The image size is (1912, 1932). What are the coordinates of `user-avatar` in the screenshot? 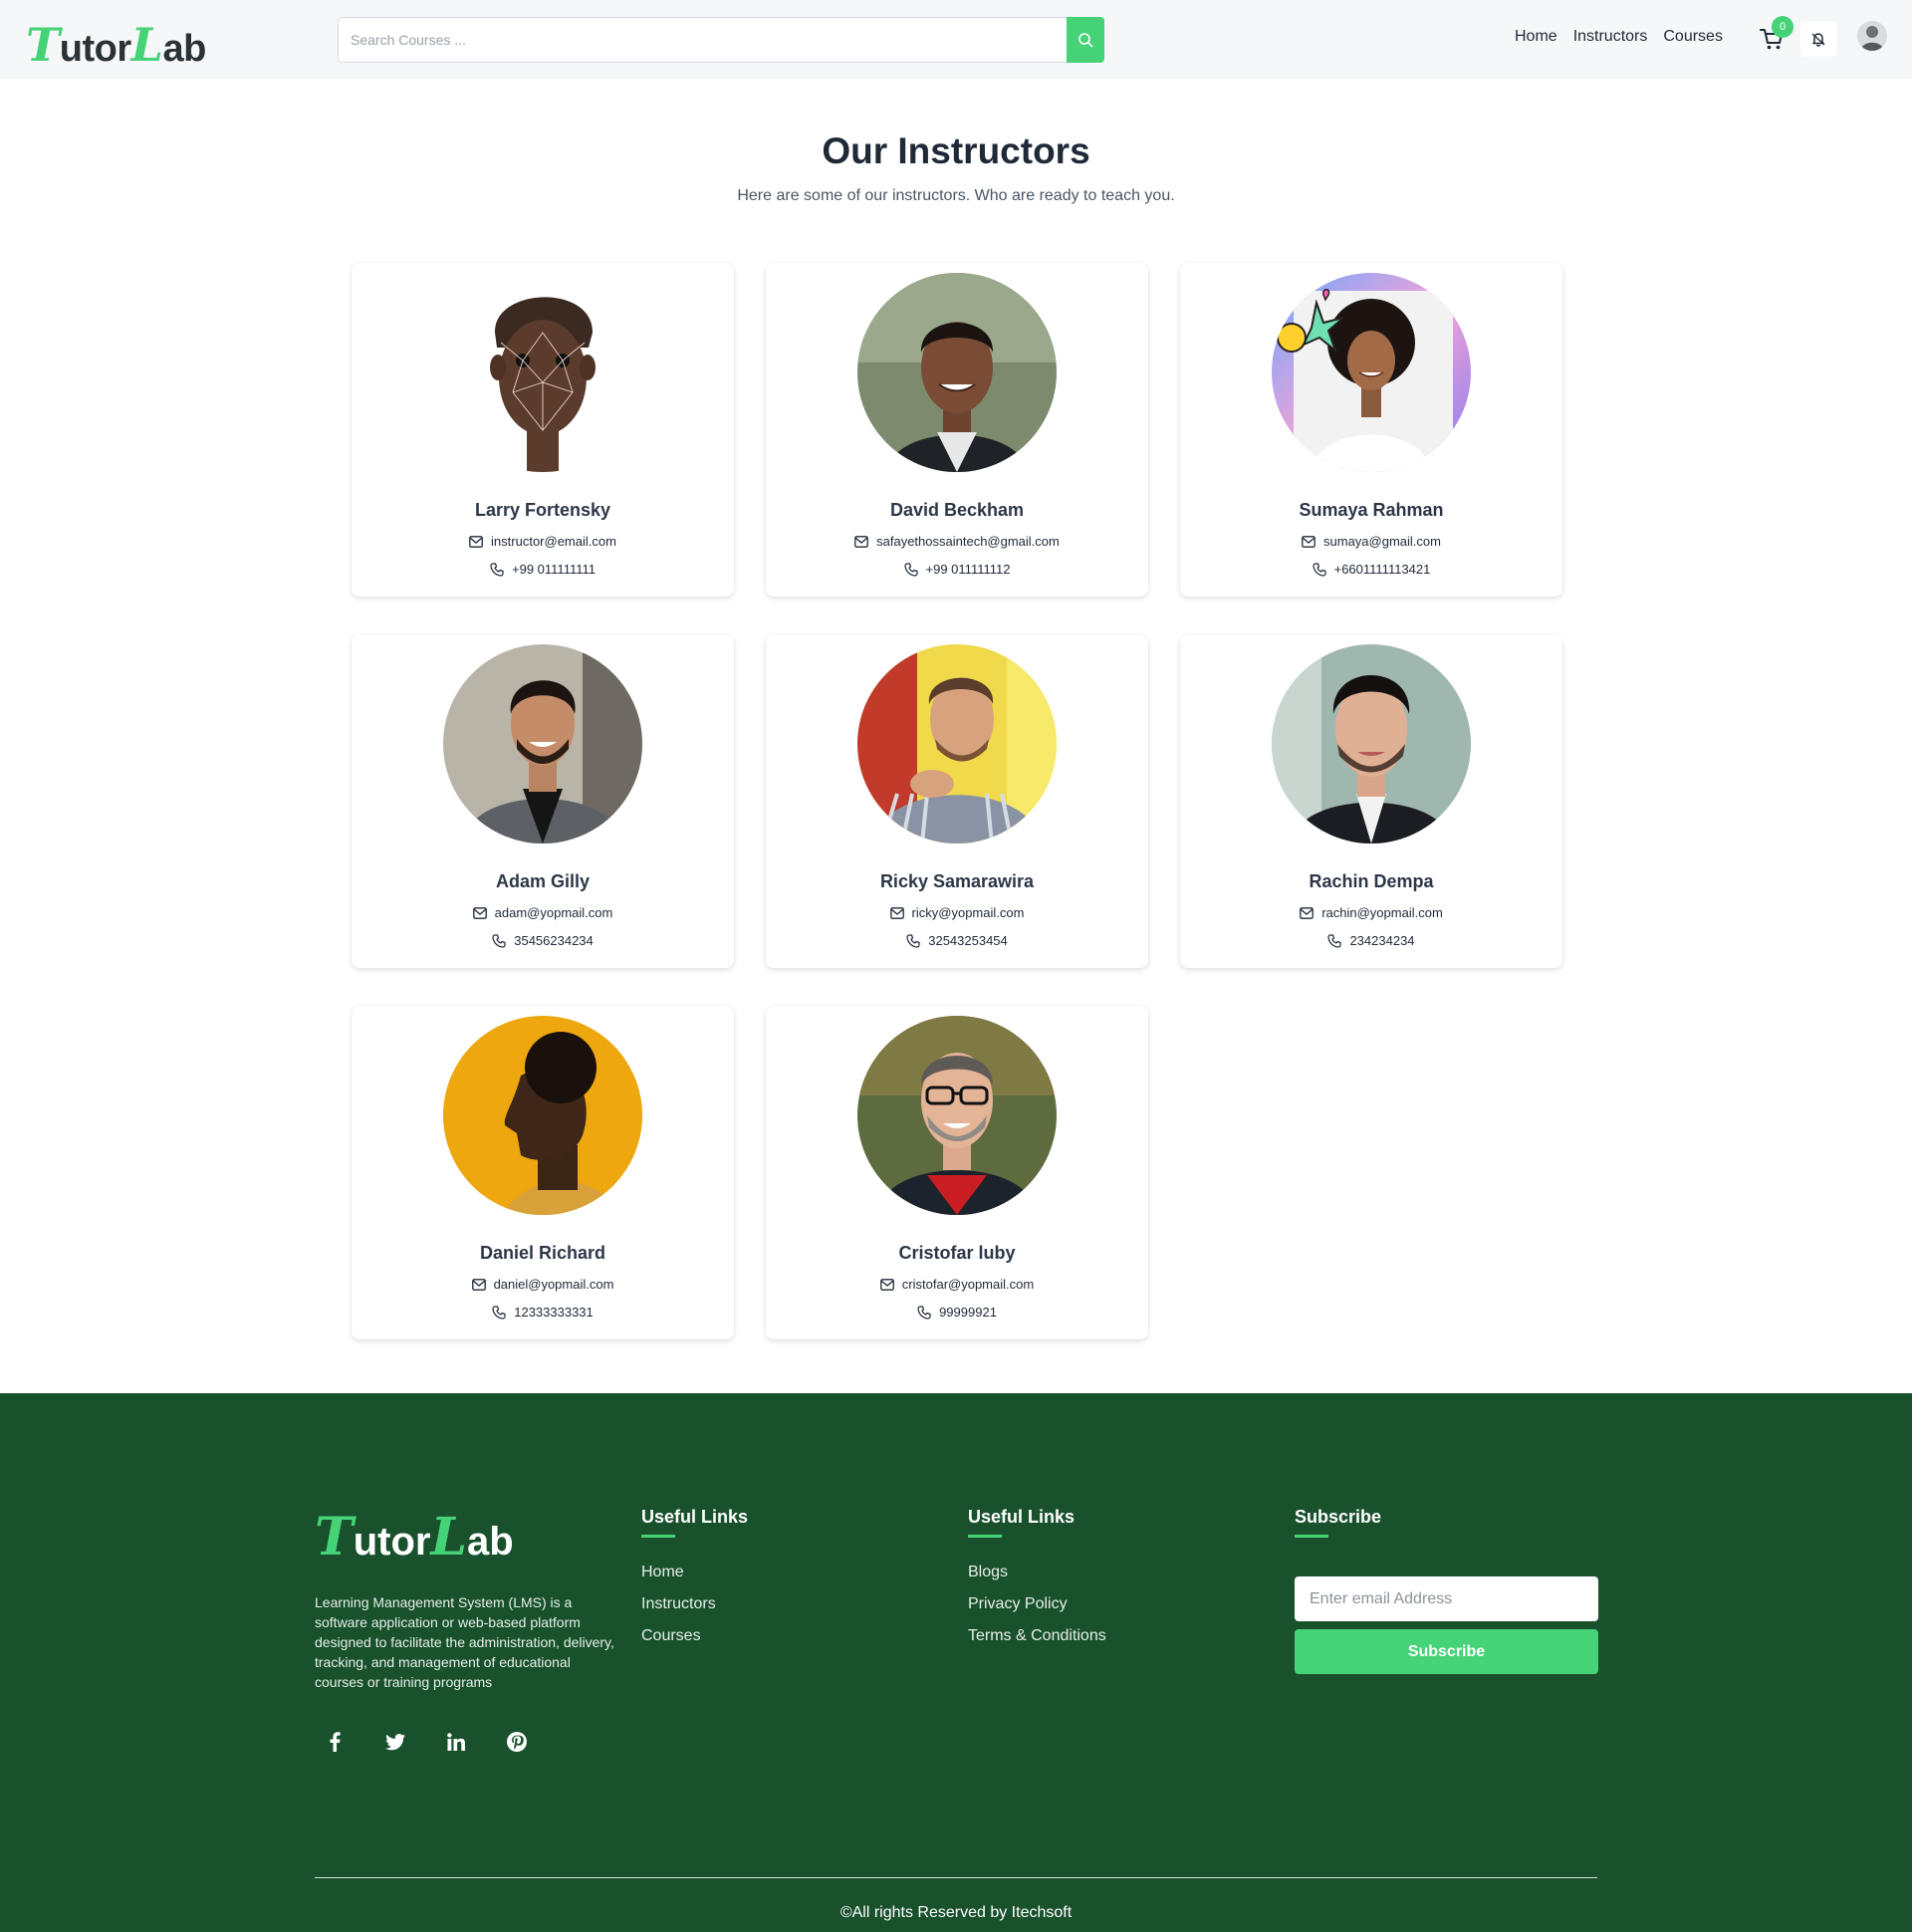 It's located at (1872, 36).